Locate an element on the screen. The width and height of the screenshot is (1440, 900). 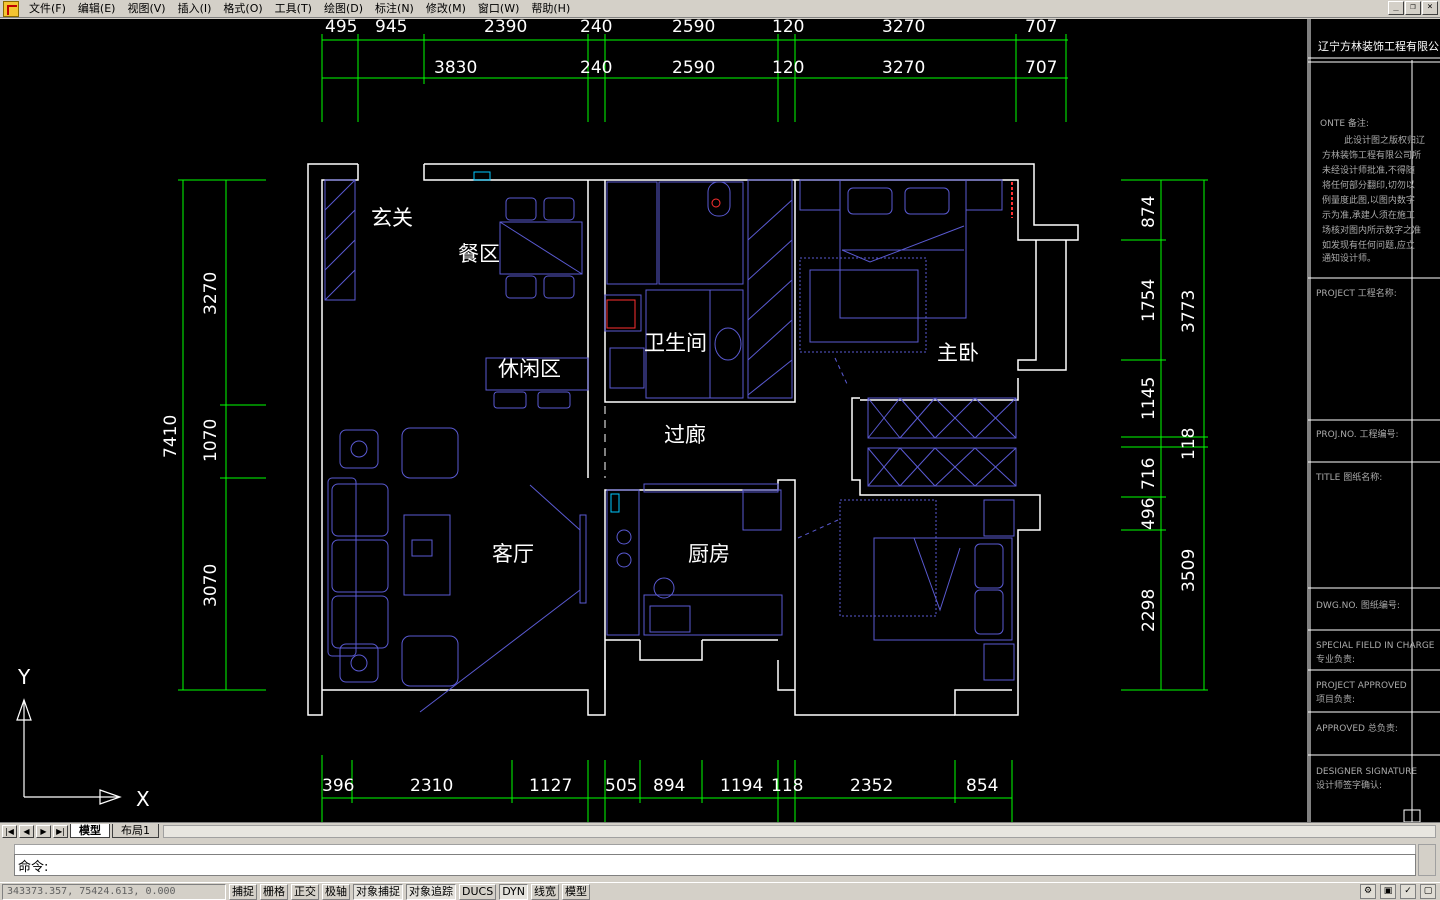
coordinate-readout: 343373.357, 75424.613, 0.000 is located at coordinates (114, 891).